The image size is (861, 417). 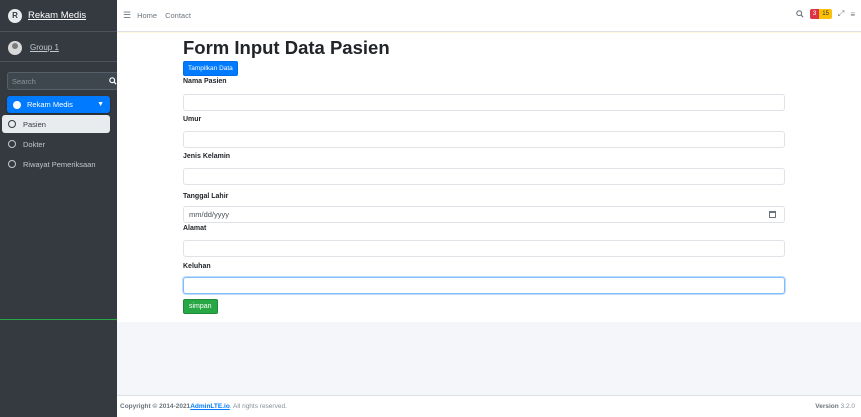 What do you see at coordinates (197, 266) in the screenshot?
I see `field-label-keluhan: Keluhan` at bounding box center [197, 266].